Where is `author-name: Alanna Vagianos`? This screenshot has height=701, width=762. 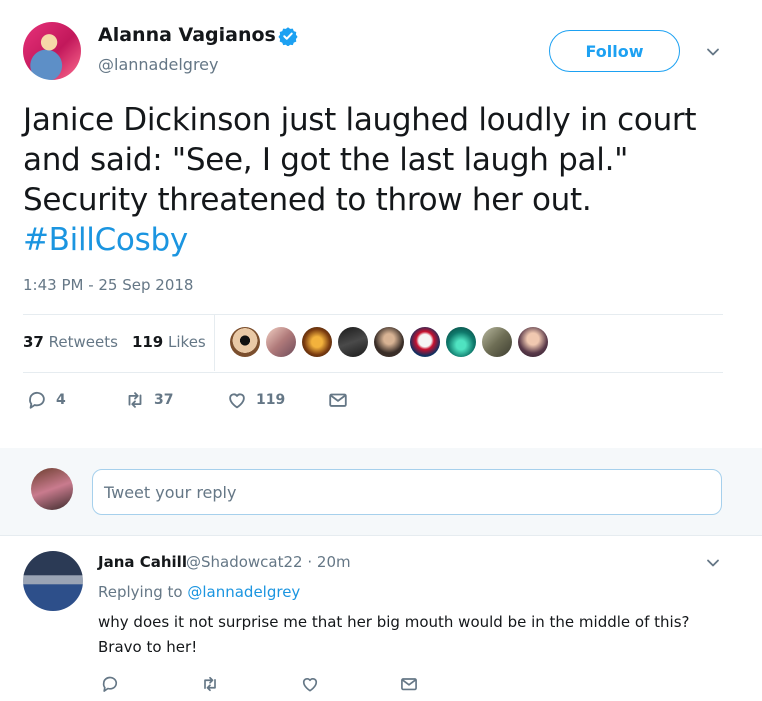
author-name: Alanna Vagianos is located at coordinates (187, 35).